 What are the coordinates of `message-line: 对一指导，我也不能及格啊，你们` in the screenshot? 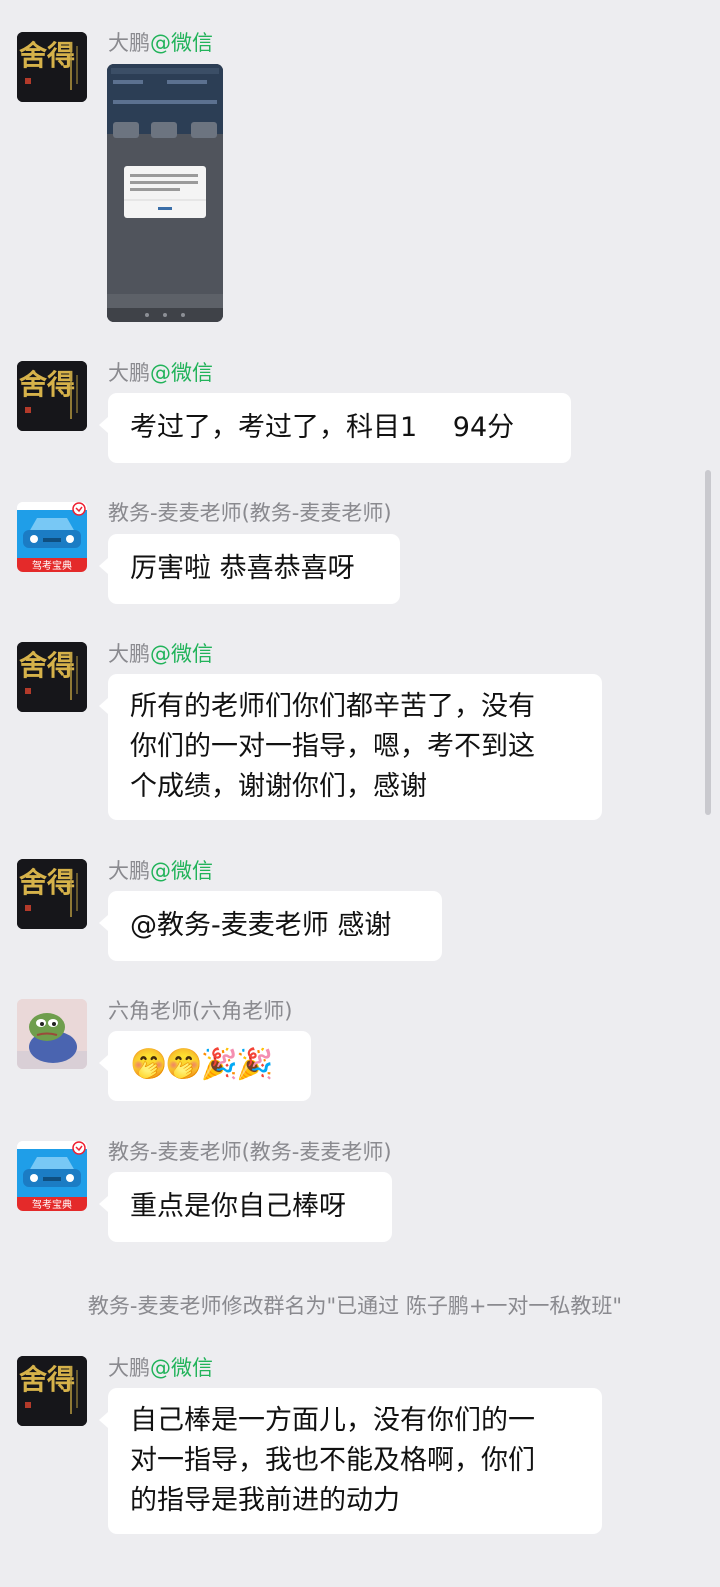 It's located at (332, 1460).